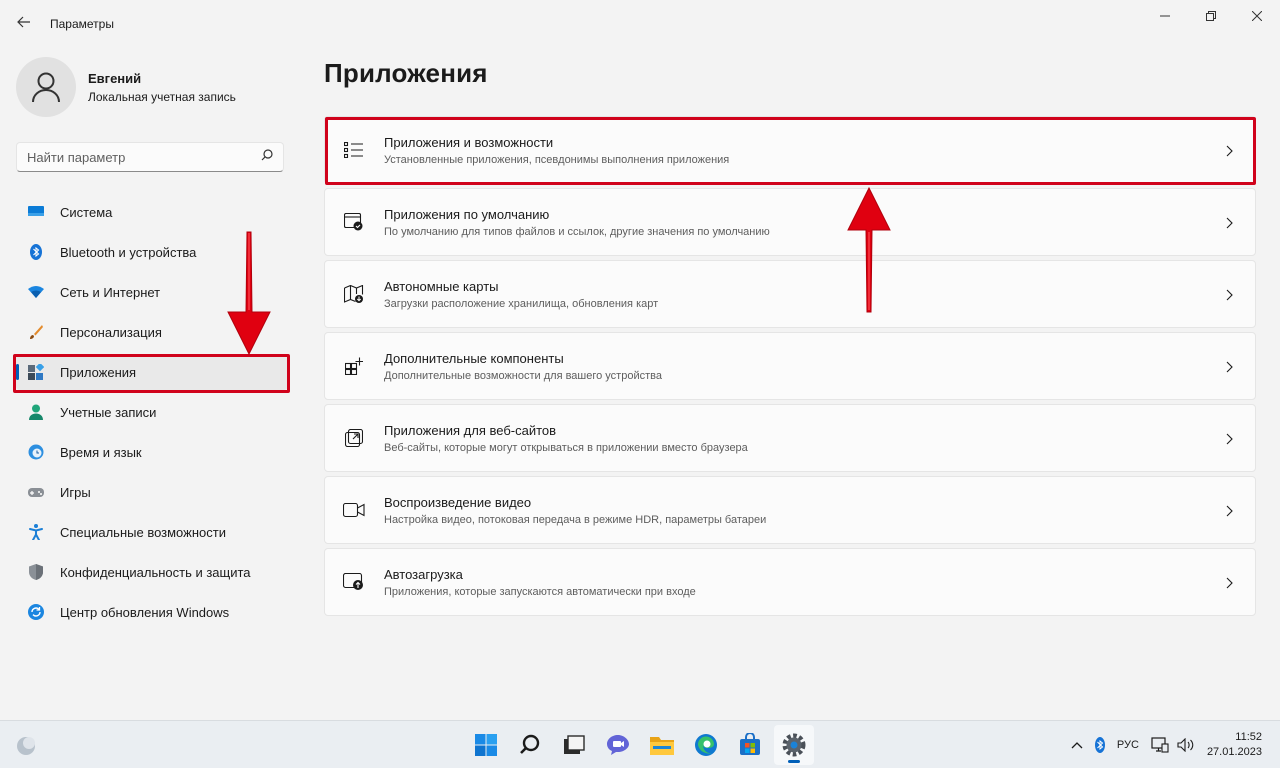 Image resolution: width=1280 pixels, height=768 pixels. I want to click on taskbar-apps, so click(642, 745).